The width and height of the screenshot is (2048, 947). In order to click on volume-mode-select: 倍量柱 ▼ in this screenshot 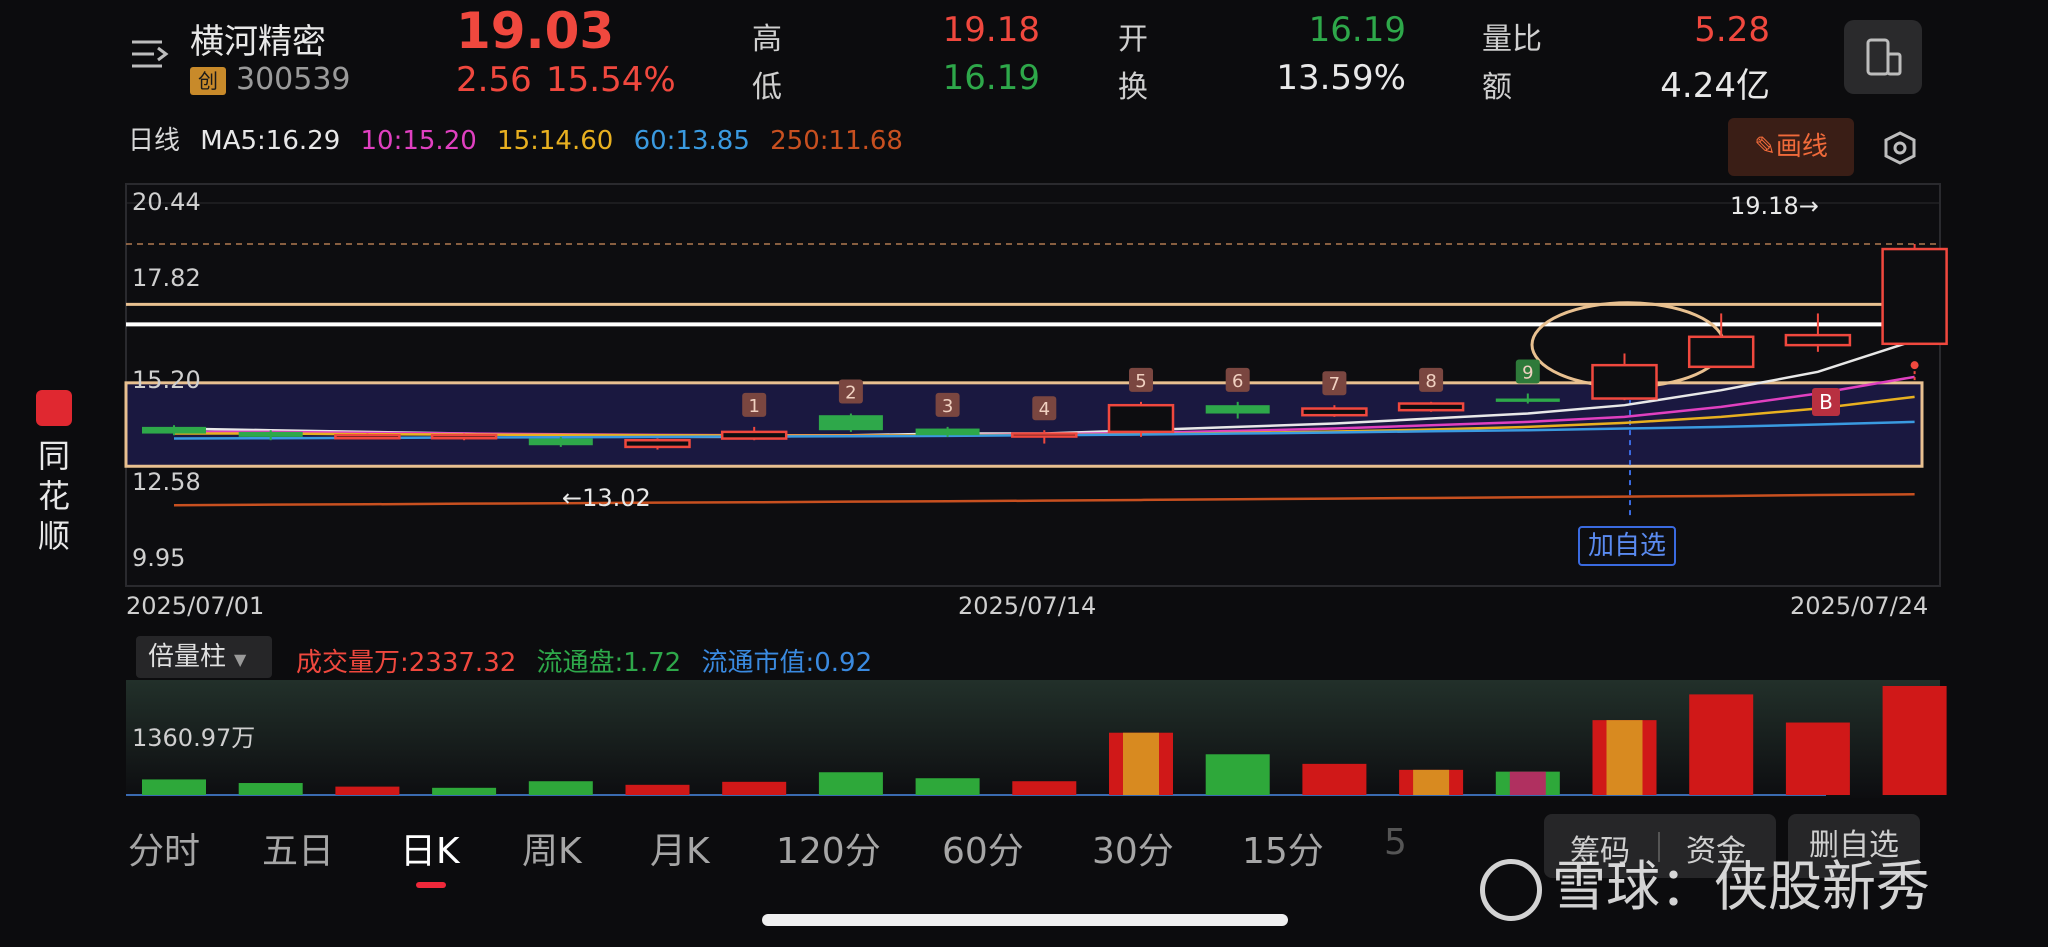, I will do `click(204, 657)`.